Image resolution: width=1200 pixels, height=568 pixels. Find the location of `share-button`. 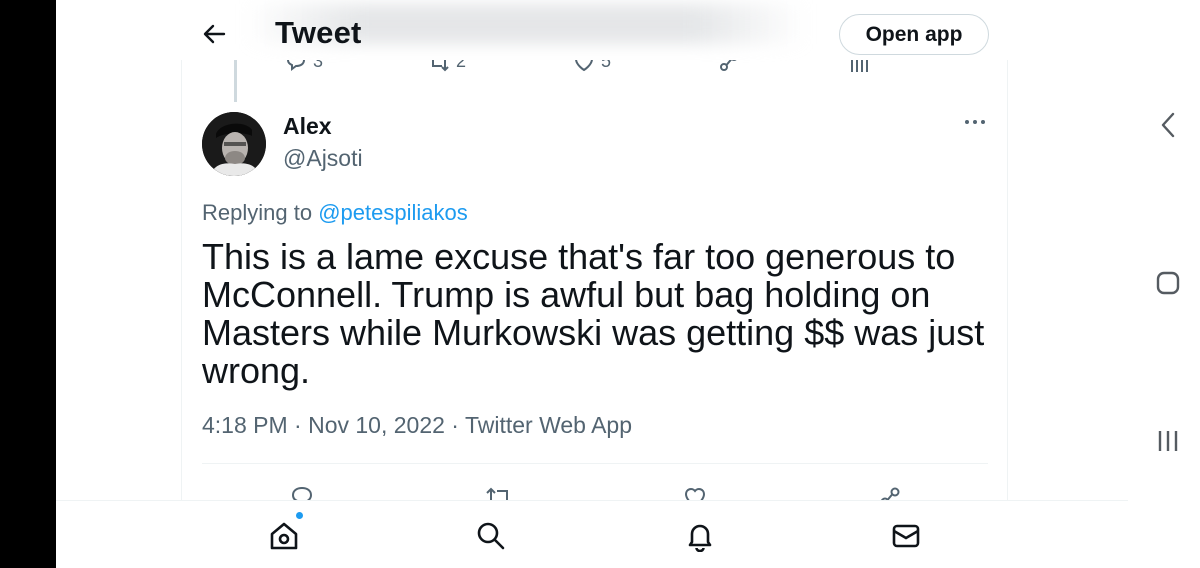

share-button is located at coordinates (890, 492).